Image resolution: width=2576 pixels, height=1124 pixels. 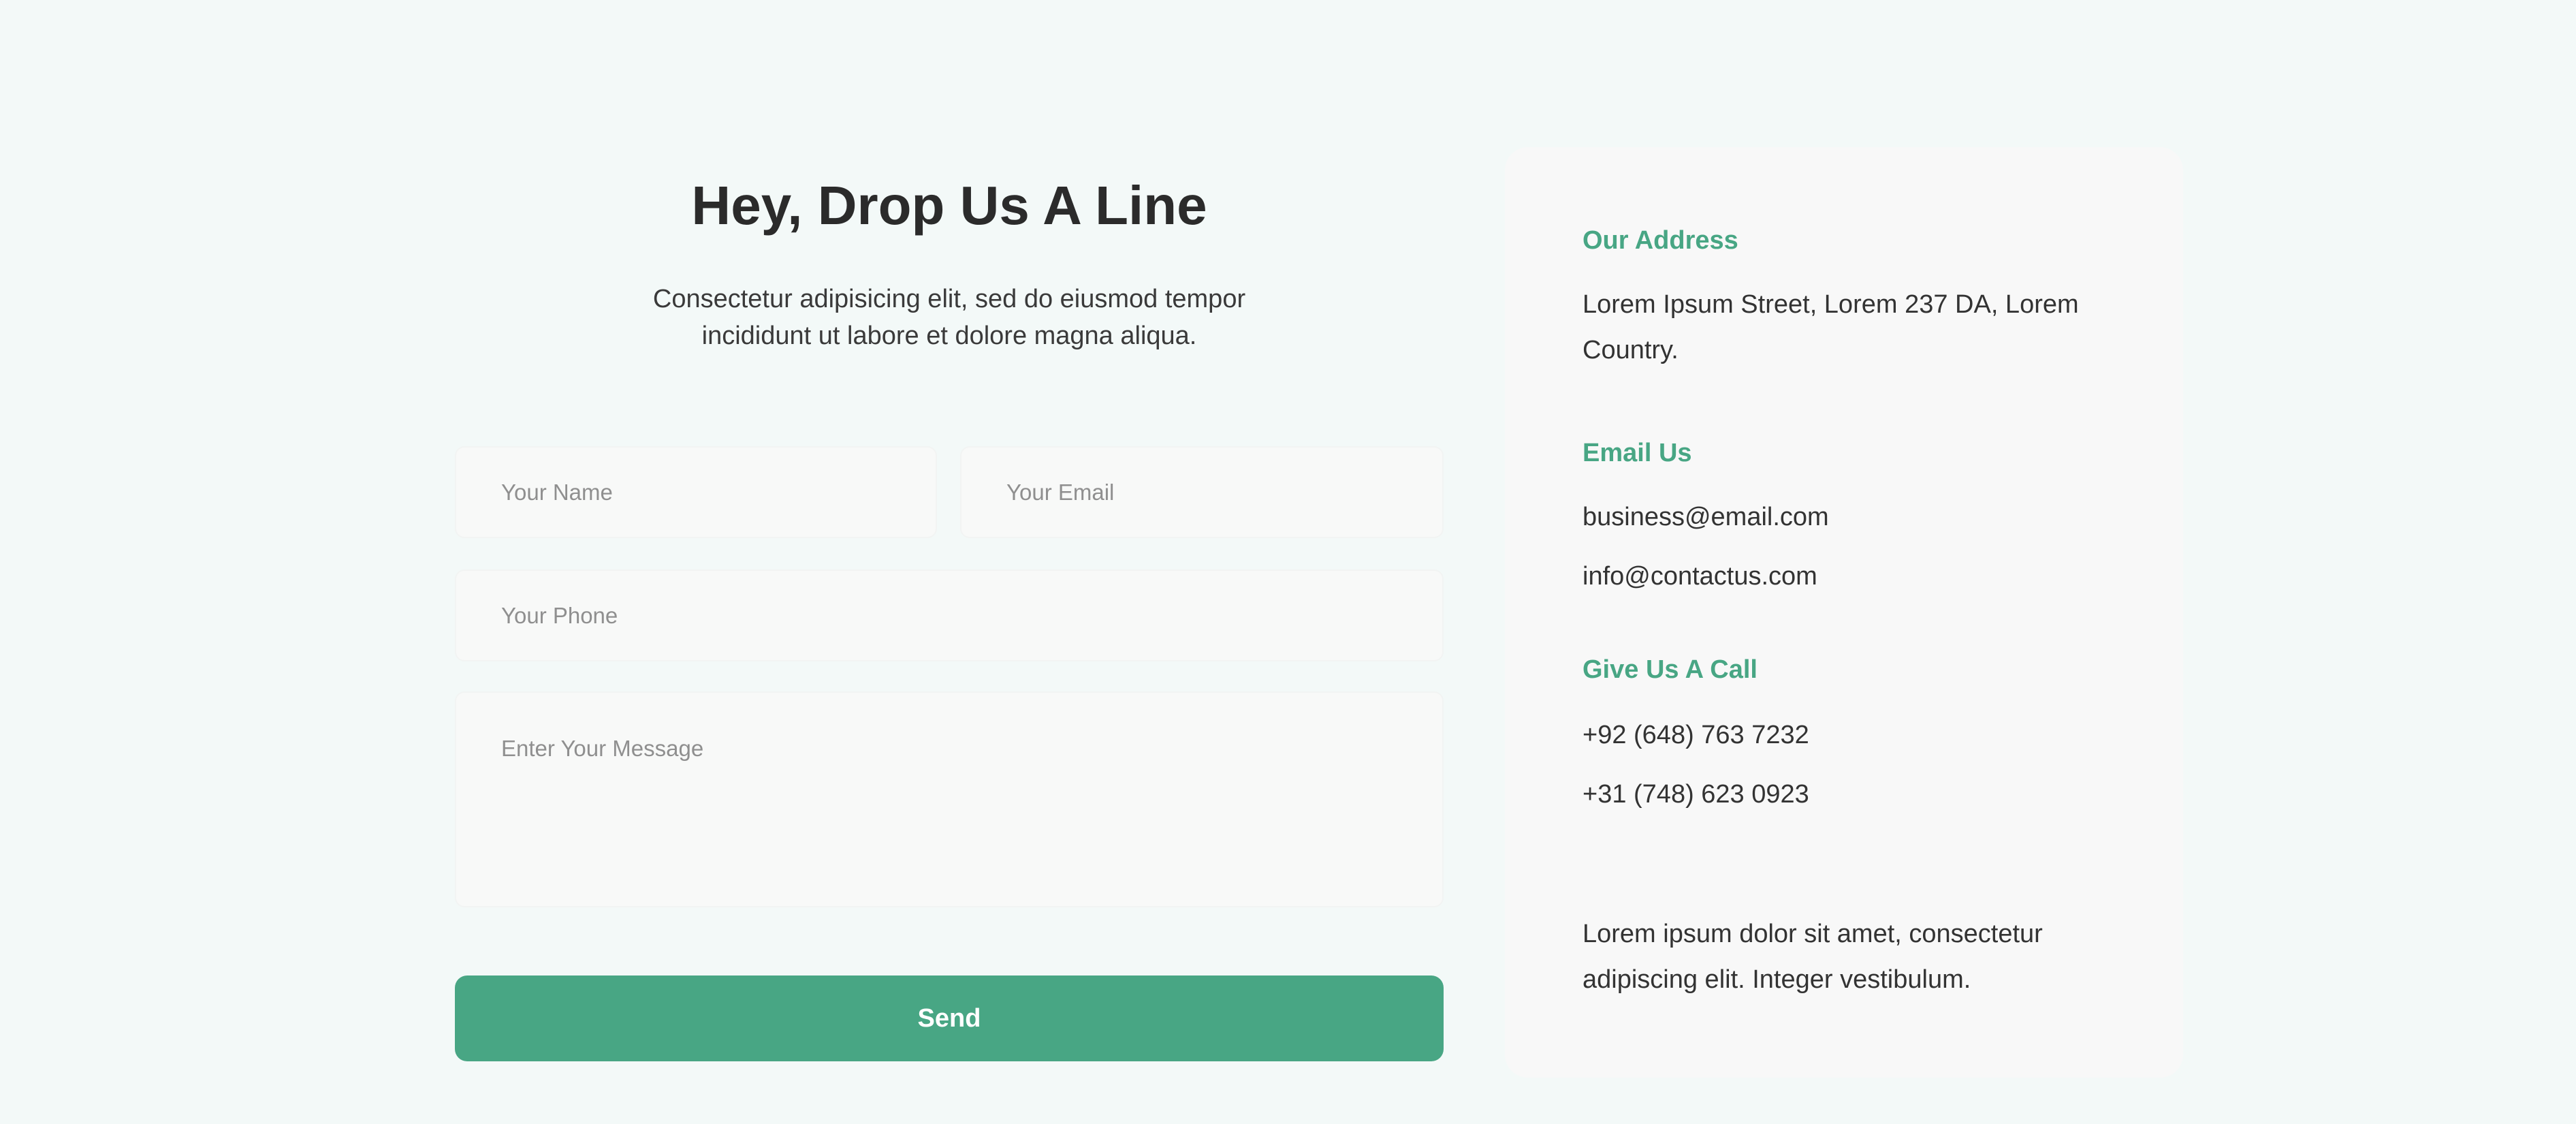 I want to click on phone-link-2: +31 (748) 623 0923, so click(x=1696, y=794).